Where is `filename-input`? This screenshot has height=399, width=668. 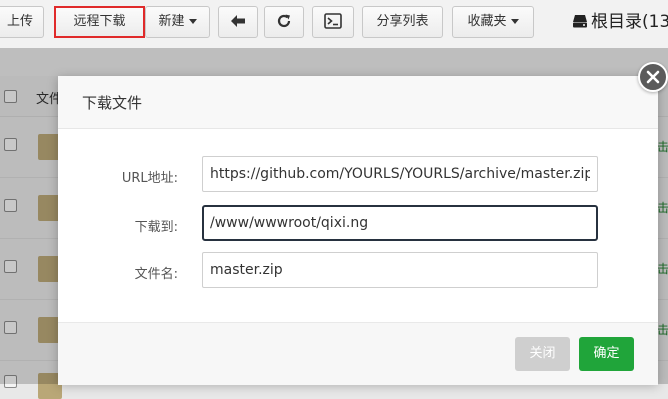 filename-input is located at coordinates (400, 270).